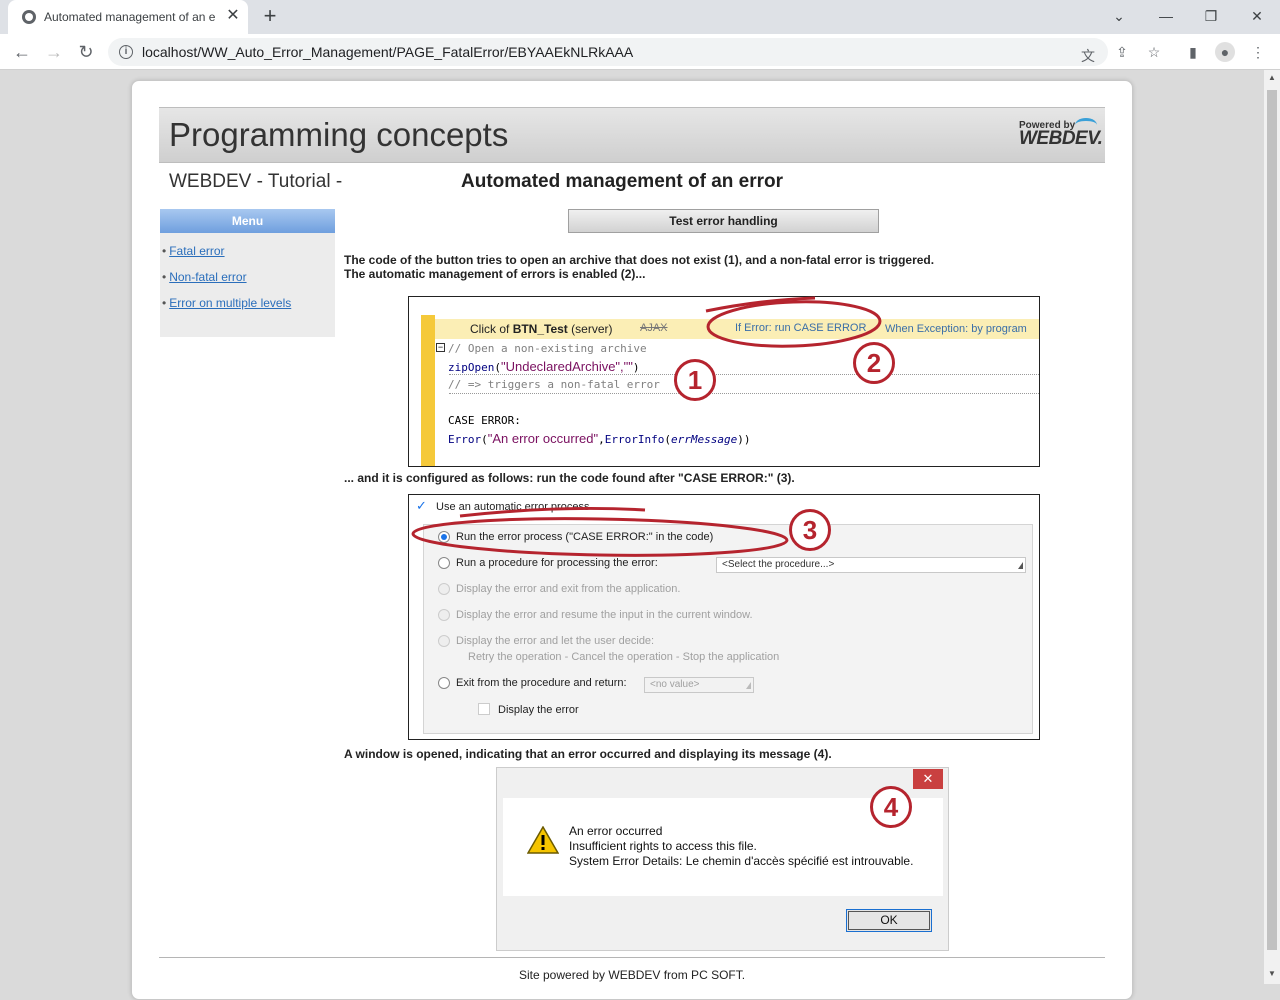 The height and width of the screenshot is (1000, 1280). What do you see at coordinates (543, 840) in the screenshot?
I see `warning-icon` at bounding box center [543, 840].